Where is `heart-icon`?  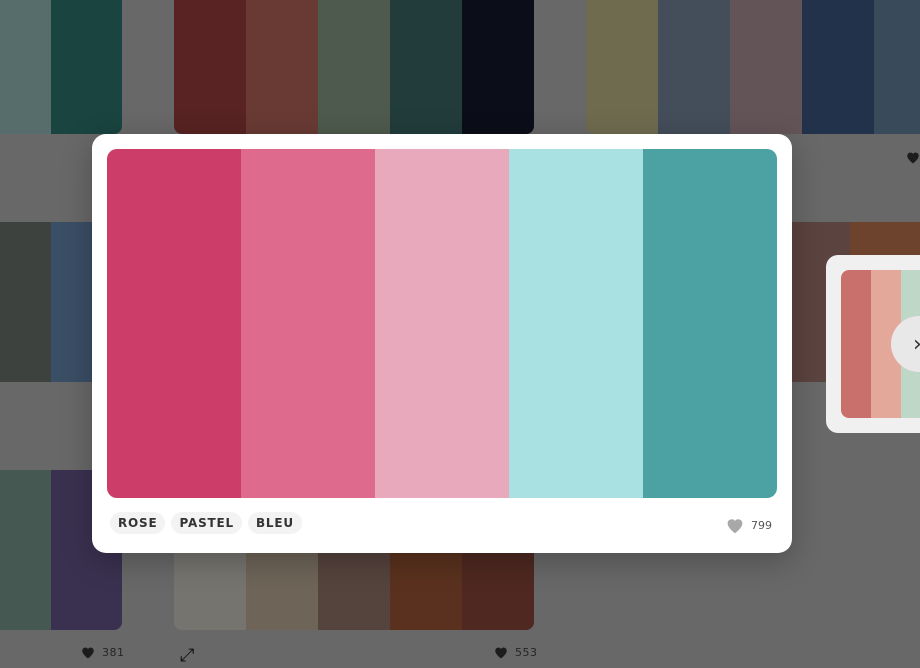 heart-icon is located at coordinates (735, 525).